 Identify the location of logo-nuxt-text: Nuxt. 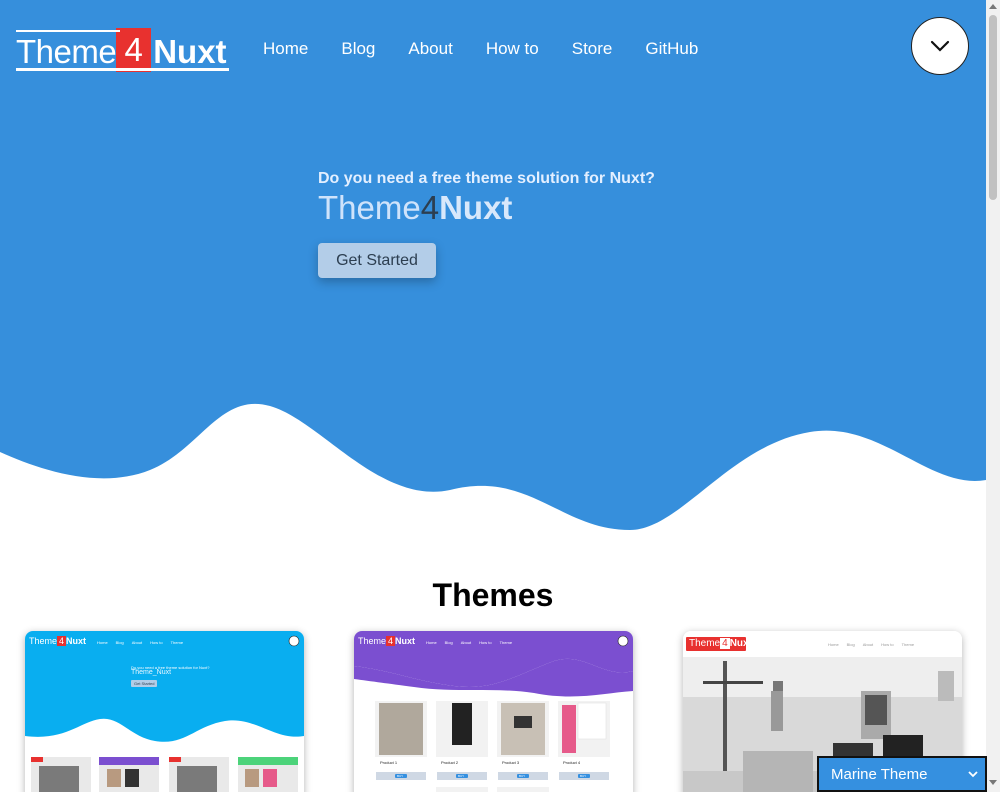
(190, 51).